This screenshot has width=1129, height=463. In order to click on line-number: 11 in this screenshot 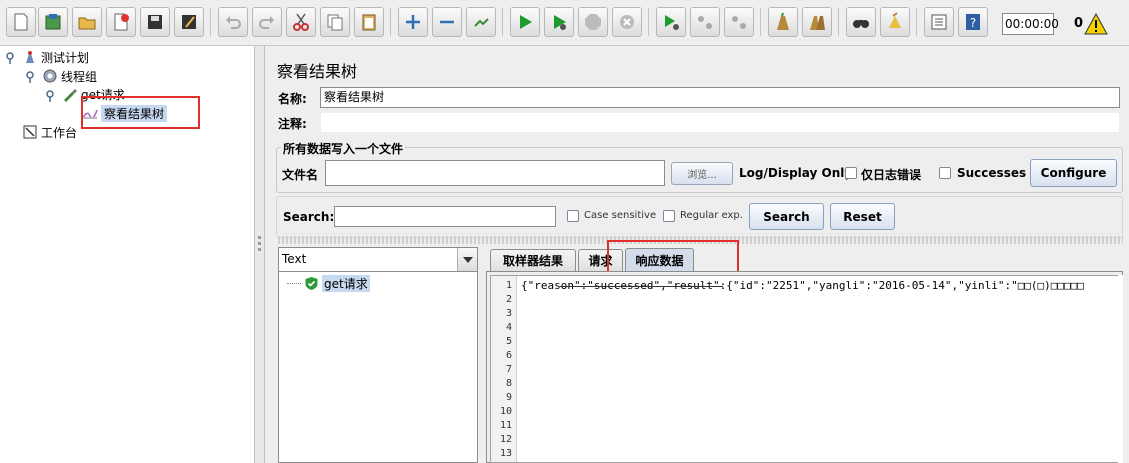, I will do `click(505, 425)`.